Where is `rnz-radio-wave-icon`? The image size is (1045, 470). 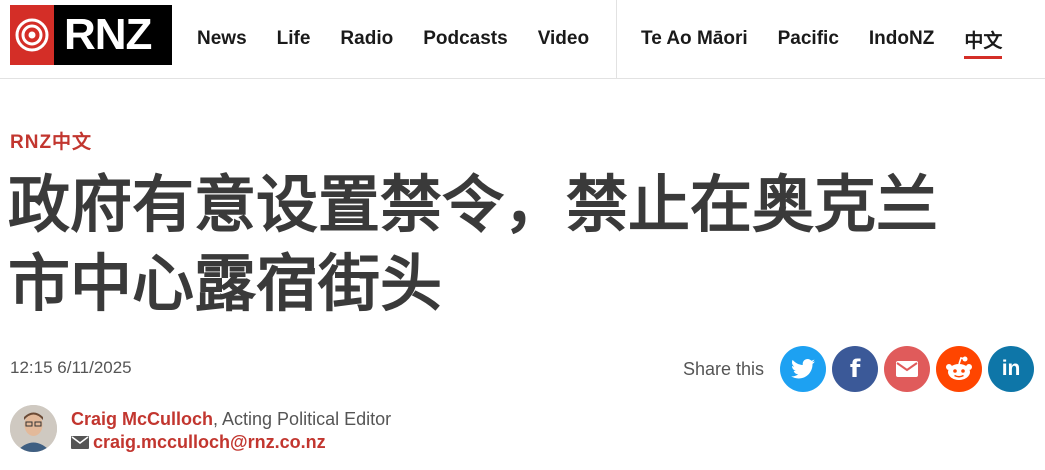 rnz-radio-wave-icon is located at coordinates (32, 35).